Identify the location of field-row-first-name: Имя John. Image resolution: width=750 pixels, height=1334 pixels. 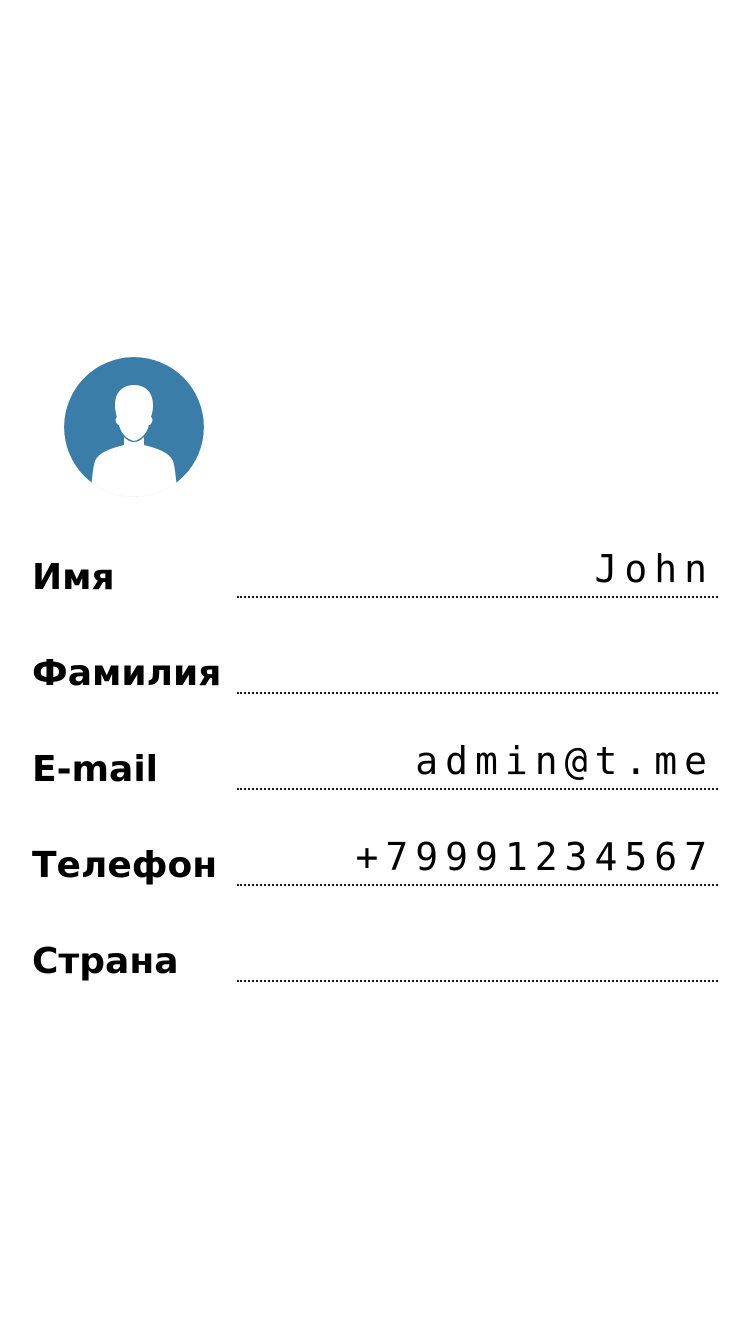
(375, 550).